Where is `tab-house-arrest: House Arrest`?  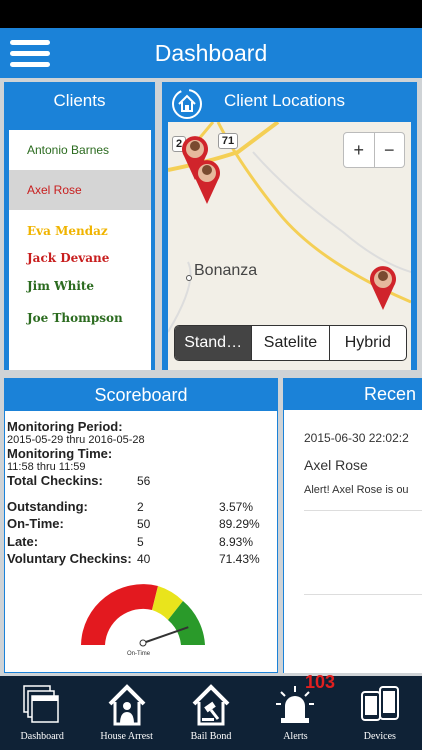 tab-house-arrest: House Arrest is located at coordinates (126, 713).